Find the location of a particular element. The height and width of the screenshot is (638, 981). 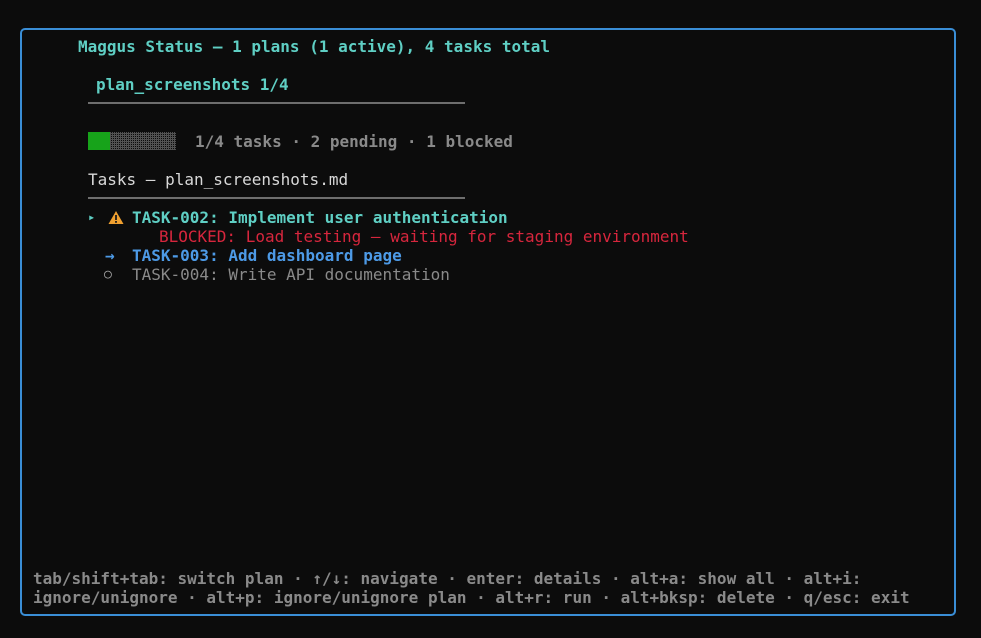

tasks-heading: Tasks — plan_screenshots.md is located at coordinates (218, 179).